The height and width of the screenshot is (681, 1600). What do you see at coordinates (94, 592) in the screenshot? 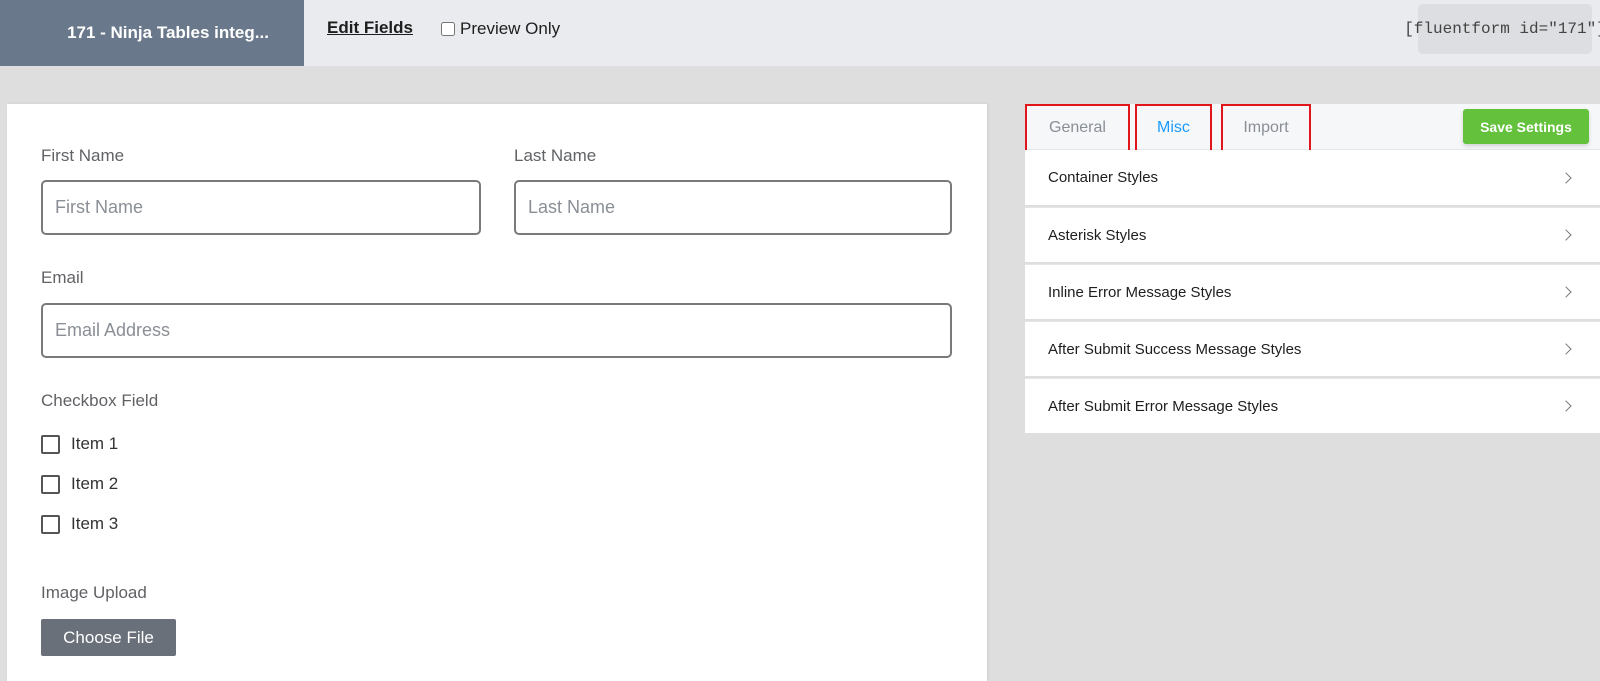
I see `image-upload-label: Image Upload` at bounding box center [94, 592].